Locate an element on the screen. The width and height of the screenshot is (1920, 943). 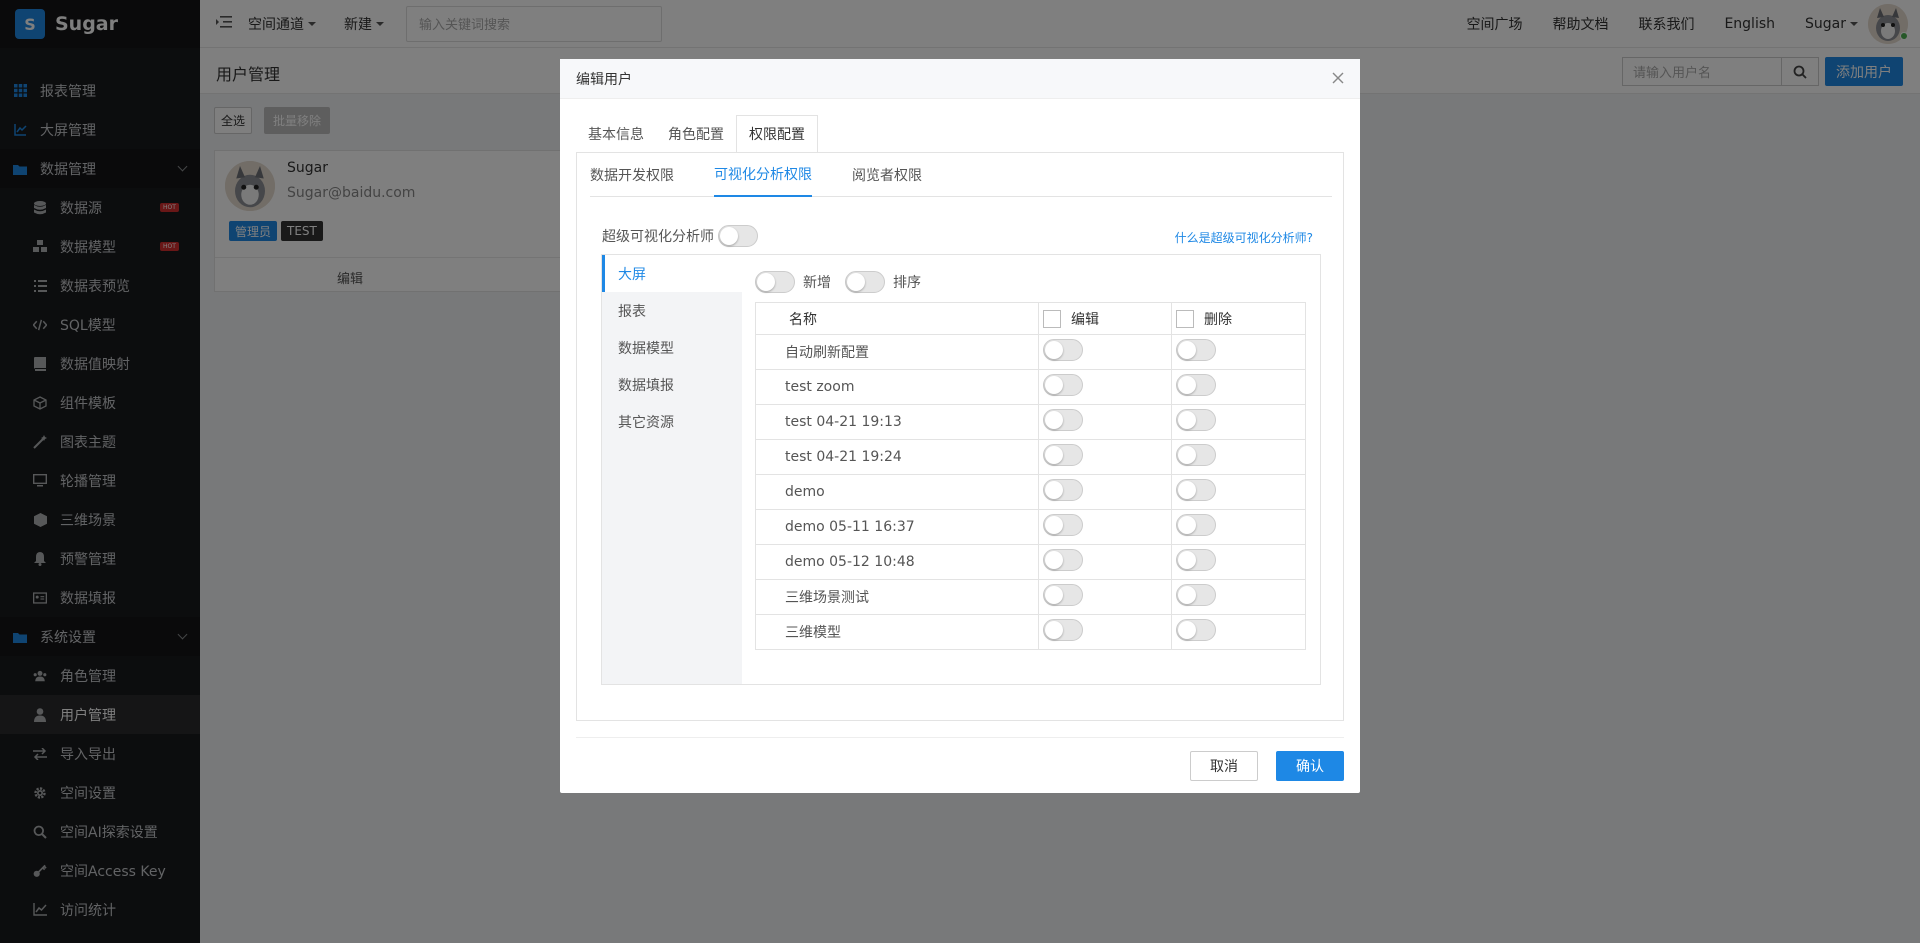
super-analyst-help-link: 什么是超级可视化分析师? is located at coordinates (1244, 237).